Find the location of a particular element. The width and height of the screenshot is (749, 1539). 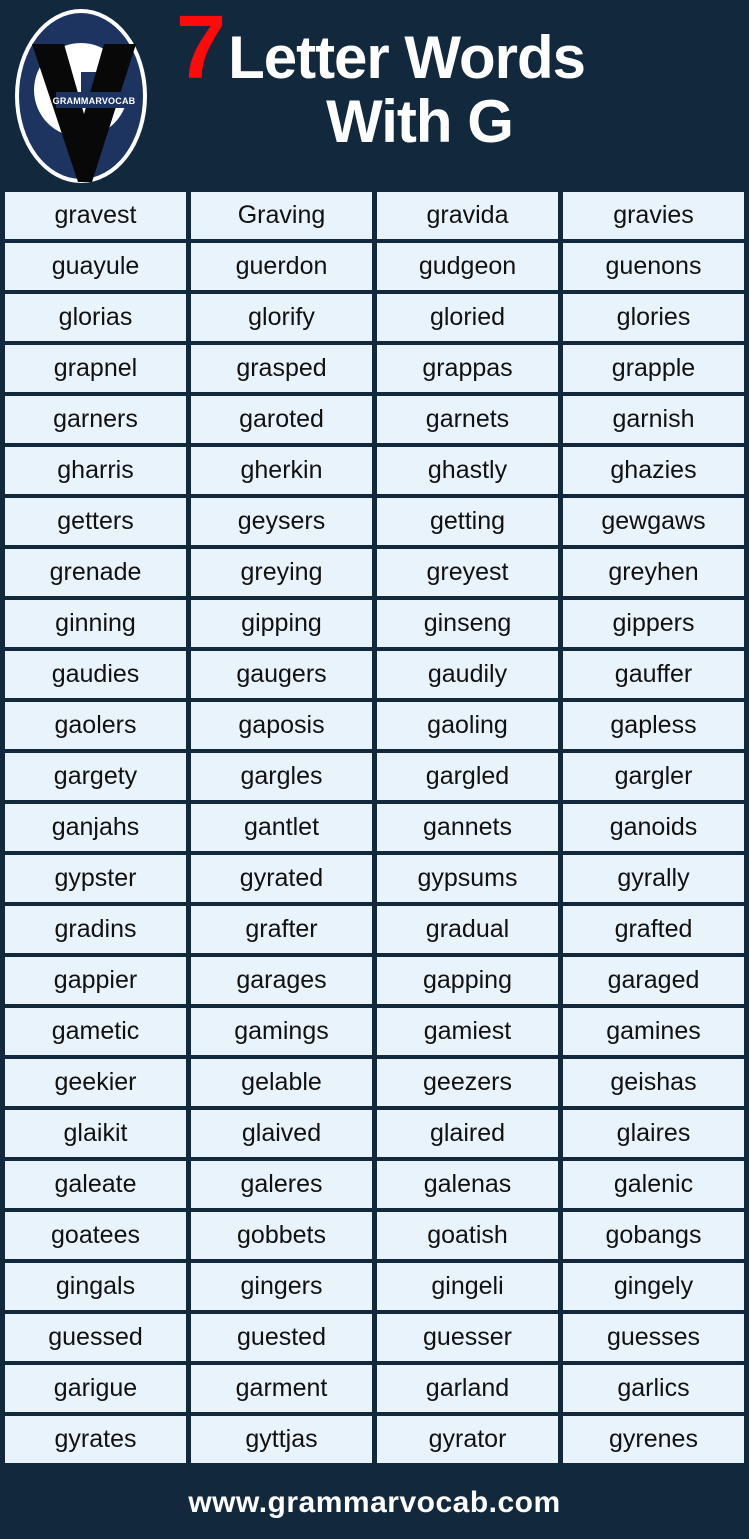

word-cell: glories is located at coordinates (653, 317).